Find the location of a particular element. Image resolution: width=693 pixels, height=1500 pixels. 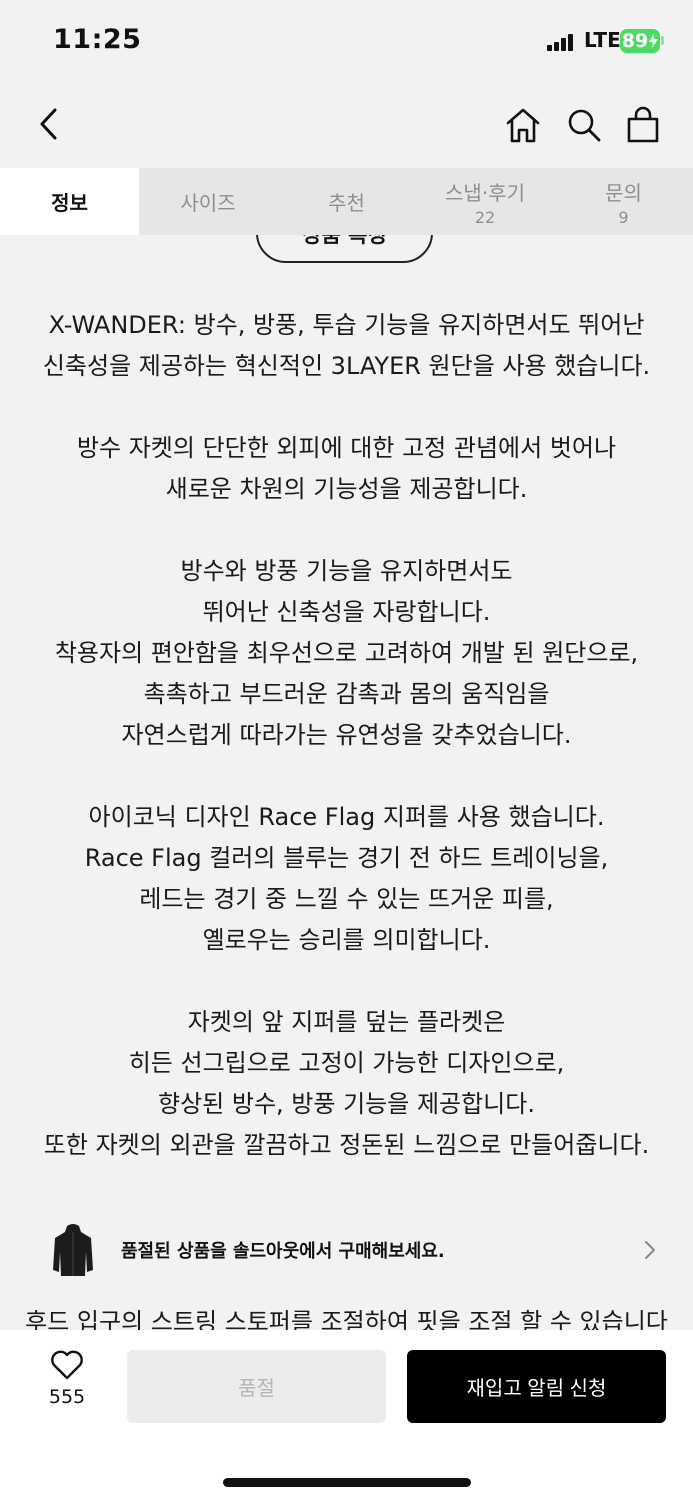

chevron-right-icon is located at coordinates (650, 1250).